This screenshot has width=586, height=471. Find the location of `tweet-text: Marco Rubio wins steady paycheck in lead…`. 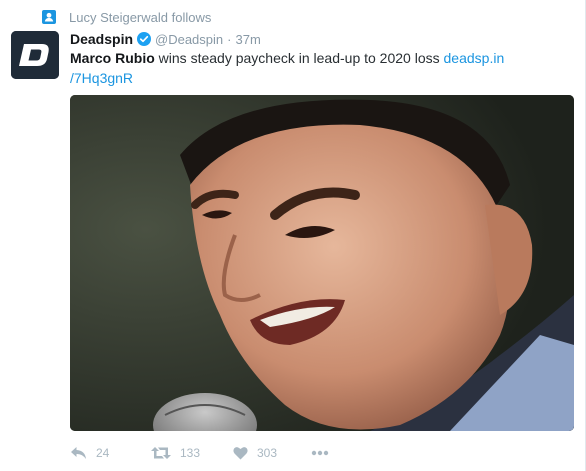

tweet-text: Marco Rubio wins steady paycheck in lead… is located at coordinates (310, 68).